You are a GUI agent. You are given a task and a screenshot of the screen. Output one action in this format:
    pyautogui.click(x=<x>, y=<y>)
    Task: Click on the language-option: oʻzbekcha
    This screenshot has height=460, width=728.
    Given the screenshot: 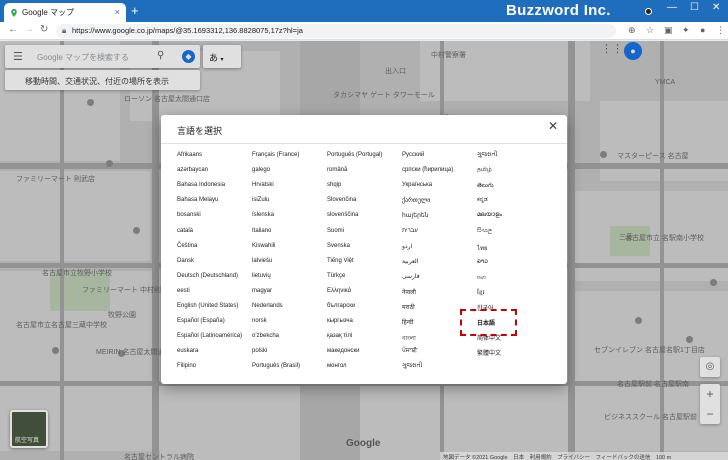 What is the action you would take?
    pyautogui.click(x=265, y=336)
    